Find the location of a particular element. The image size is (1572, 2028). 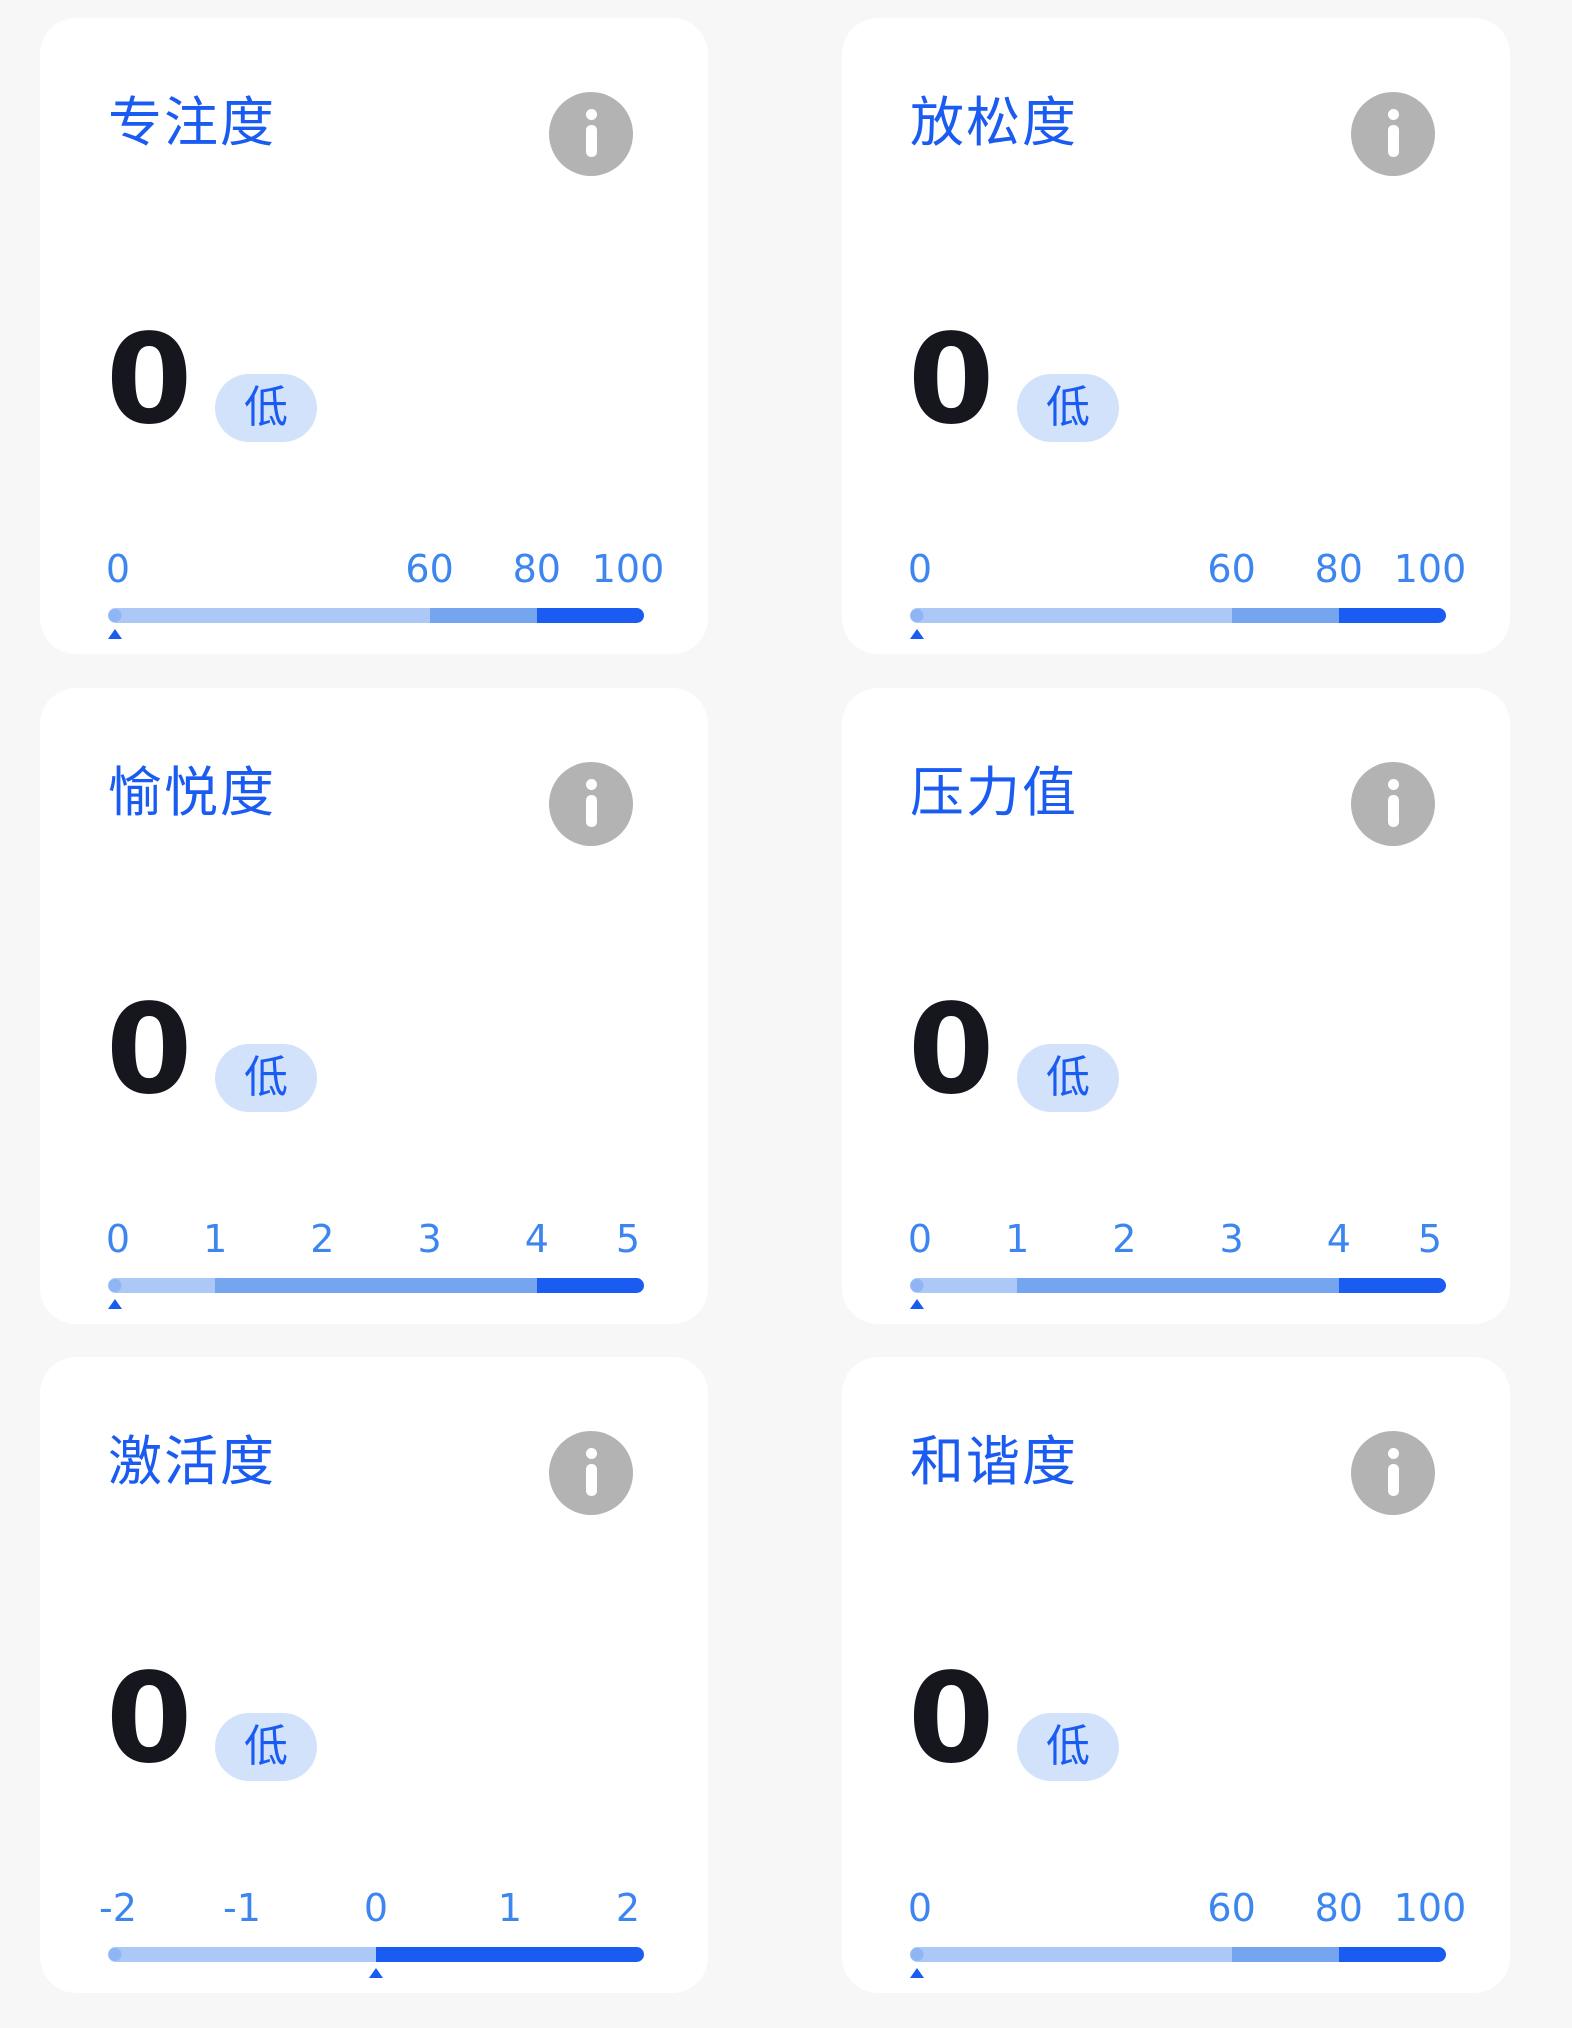

metric-card-stress: 压力值 0 低 0 1 2 3 4 5 is located at coordinates (1176, 1006).